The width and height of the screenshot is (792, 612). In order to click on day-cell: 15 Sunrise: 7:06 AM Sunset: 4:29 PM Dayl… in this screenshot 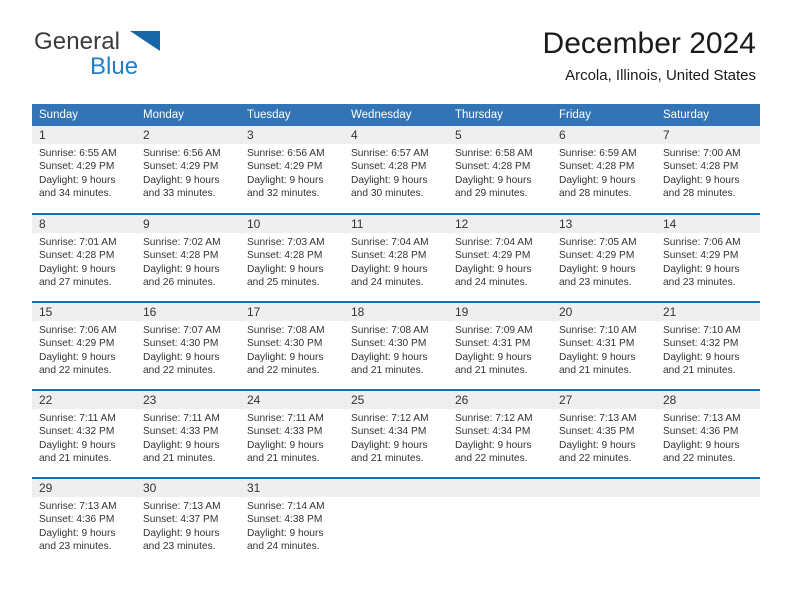, I will do `click(84, 346)`.